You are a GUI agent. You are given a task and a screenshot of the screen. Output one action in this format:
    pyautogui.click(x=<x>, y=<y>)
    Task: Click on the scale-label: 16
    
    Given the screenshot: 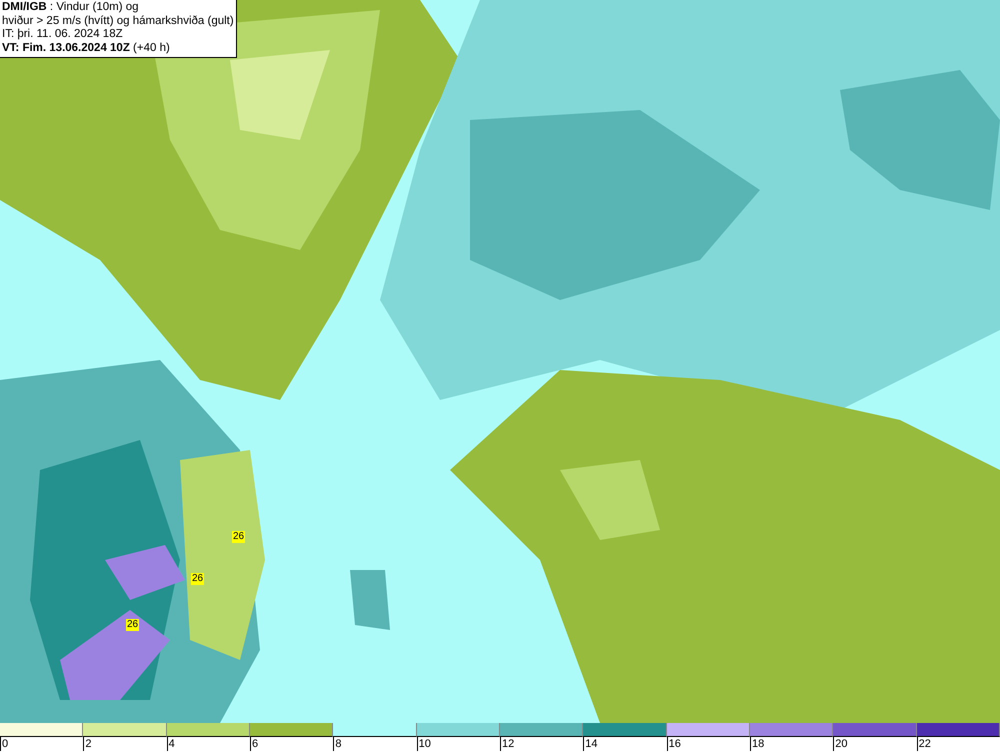 What is the action you would take?
    pyautogui.click(x=673, y=744)
    